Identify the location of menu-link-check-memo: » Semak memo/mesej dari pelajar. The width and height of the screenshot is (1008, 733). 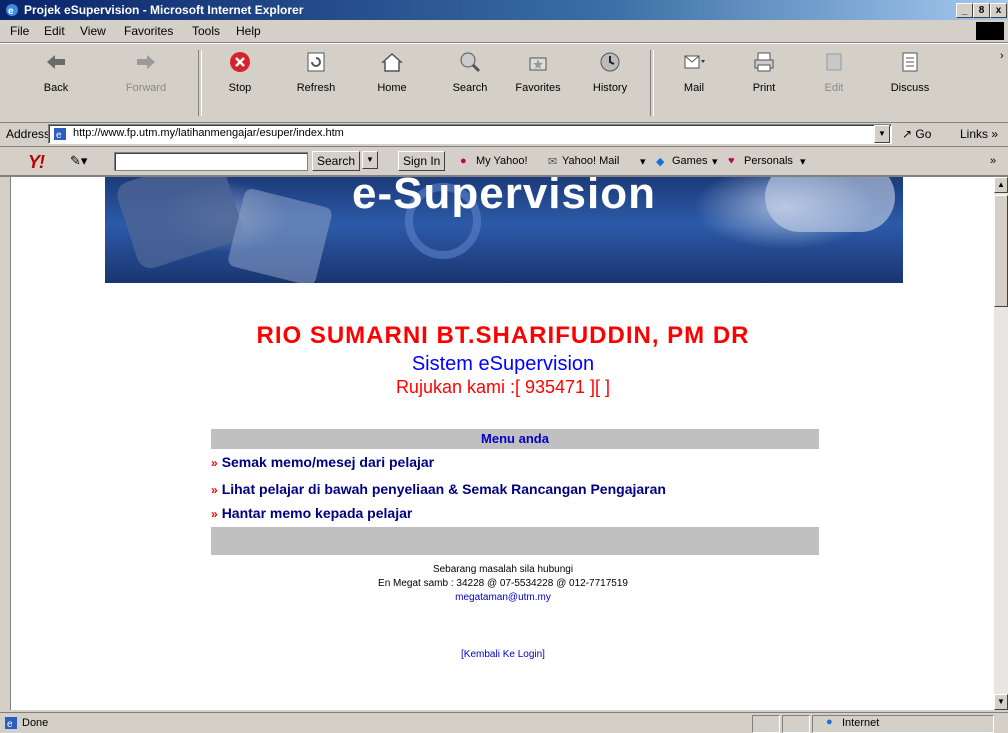
(521, 462).